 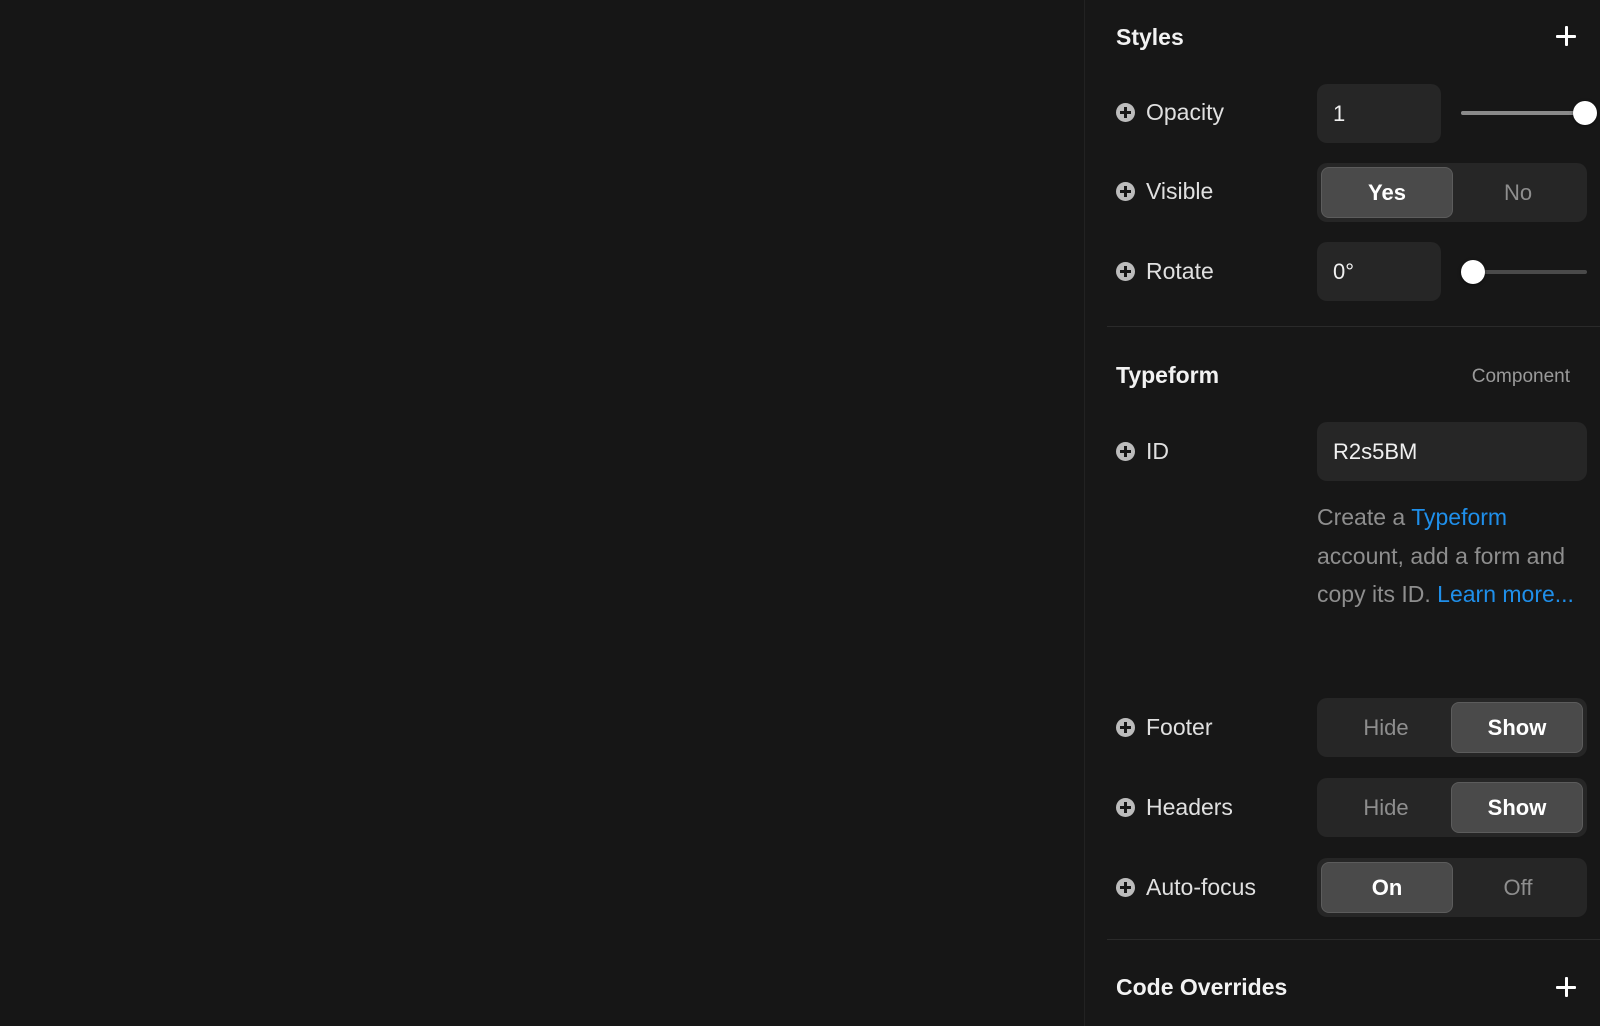 I want to click on headers-show-option: Show, so click(x=1517, y=807).